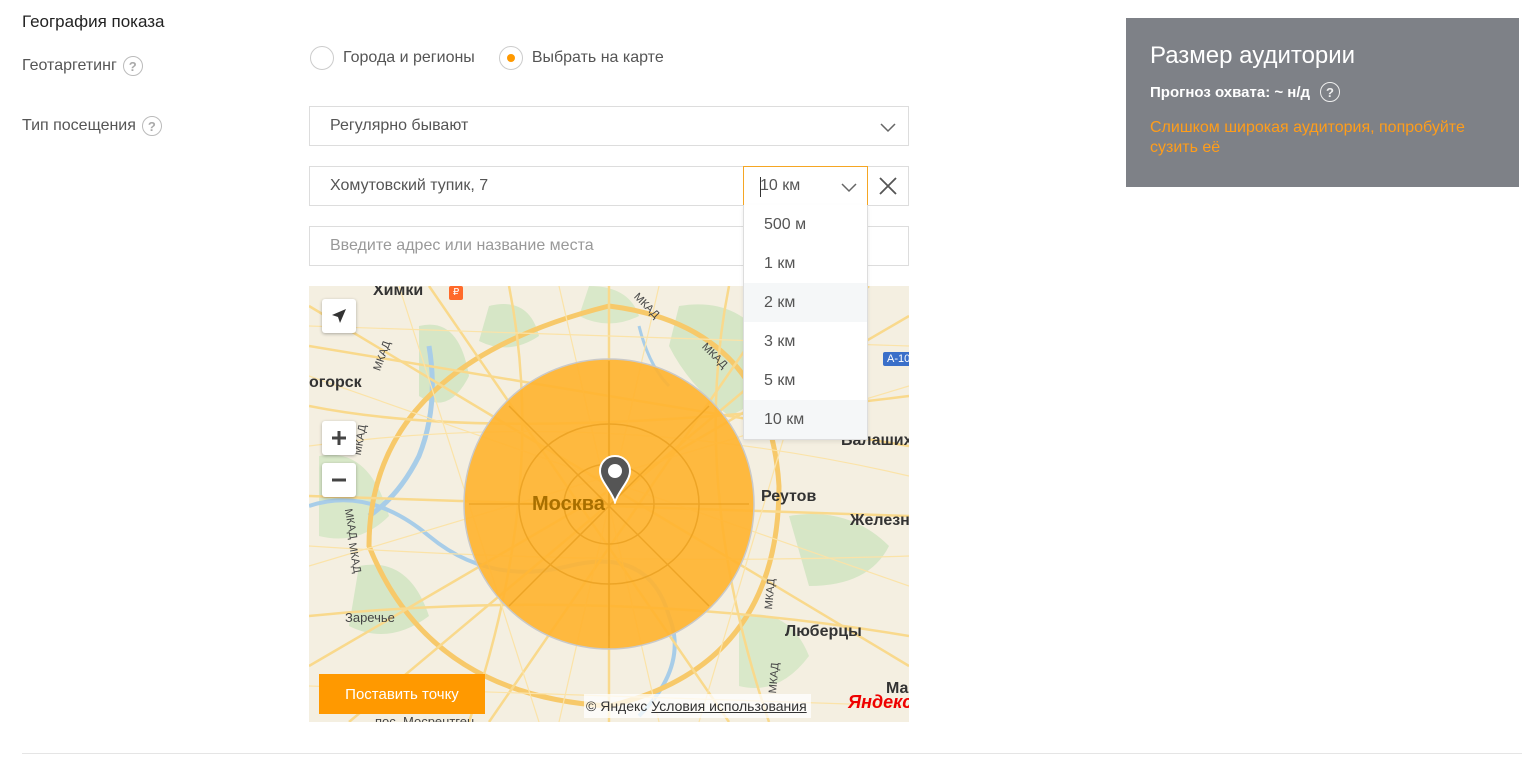  What do you see at coordinates (879, 520) in the screenshot?
I see `map-label-zheleznodorozhny: Железн` at bounding box center [879, 520].